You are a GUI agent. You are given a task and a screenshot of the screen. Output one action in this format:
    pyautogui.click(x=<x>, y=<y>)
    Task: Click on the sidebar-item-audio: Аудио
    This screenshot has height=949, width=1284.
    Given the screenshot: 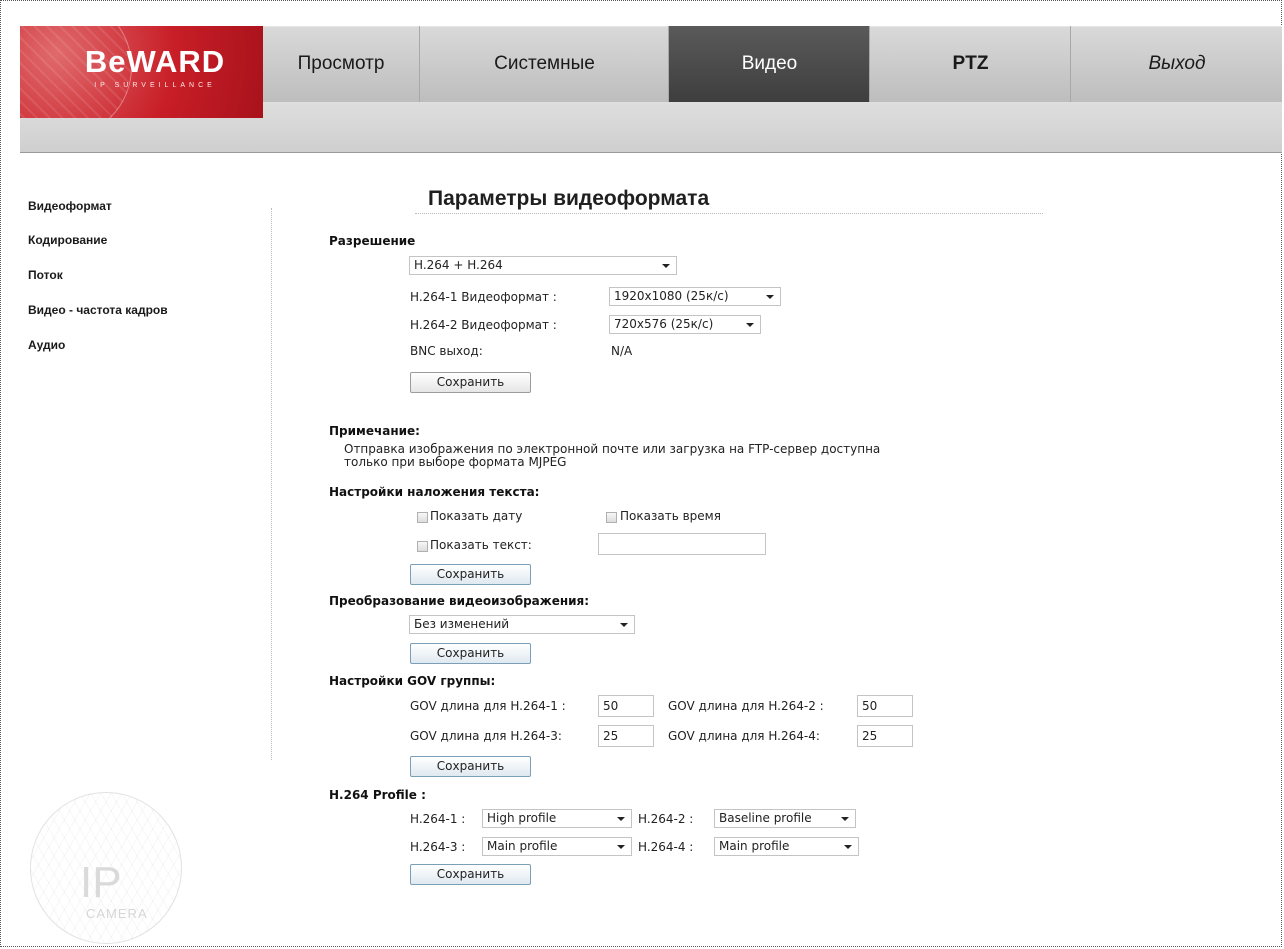 What is the action you would take?
    pyautogui.click(x=46, y=345)
    